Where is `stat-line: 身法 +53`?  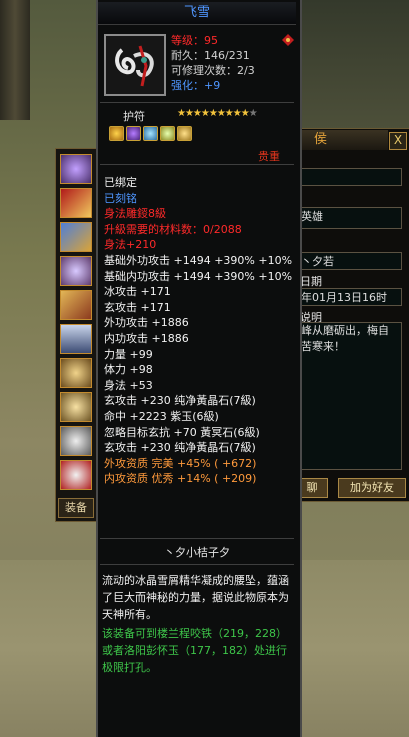
stat-line: 身法 +53 is located at coordinates (128, 385).